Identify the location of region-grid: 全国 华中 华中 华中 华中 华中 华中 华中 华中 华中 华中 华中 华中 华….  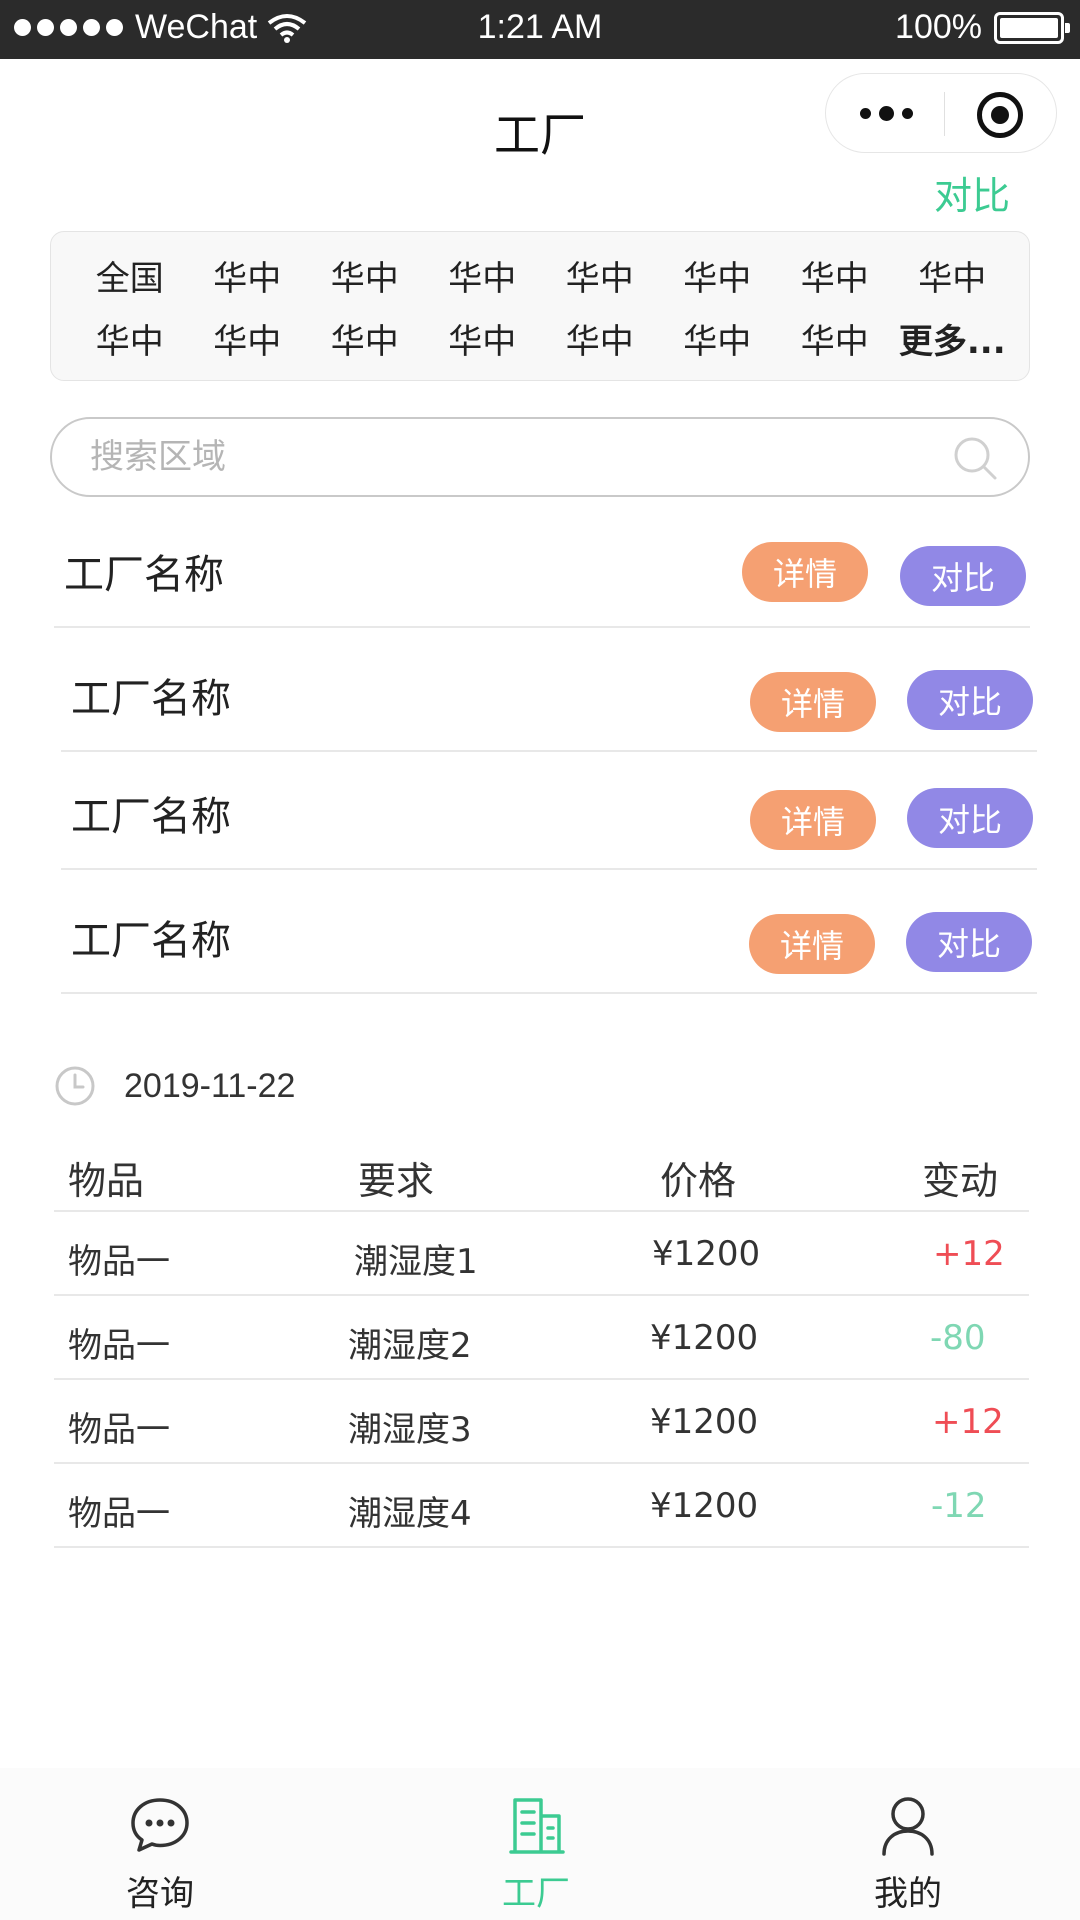
(541, 307).